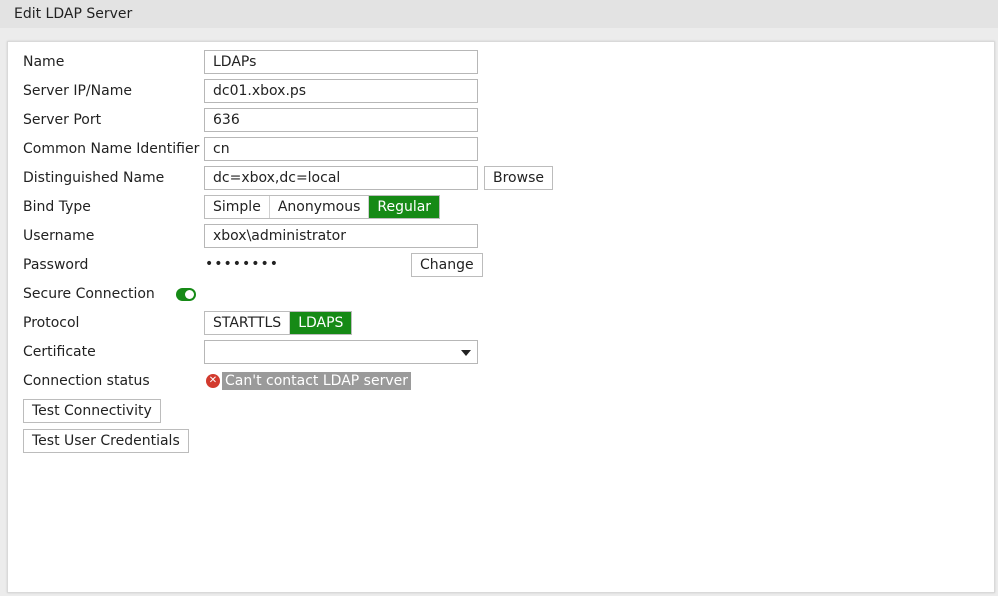  I want to click on name-input, so click(341, 62).